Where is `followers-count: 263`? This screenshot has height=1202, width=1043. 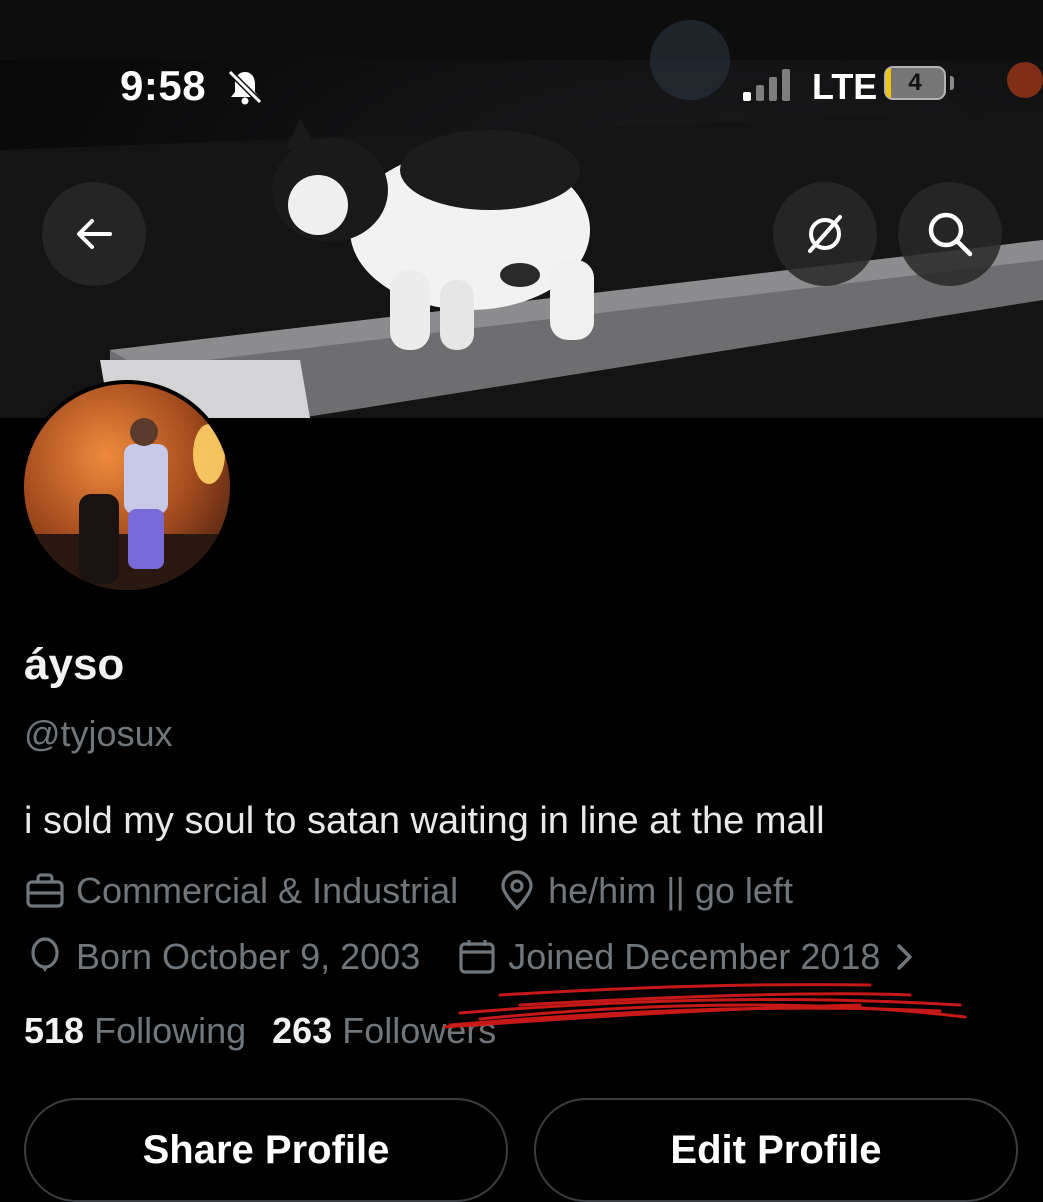 followers-count: 263 is located at coordinates (302, 1030).